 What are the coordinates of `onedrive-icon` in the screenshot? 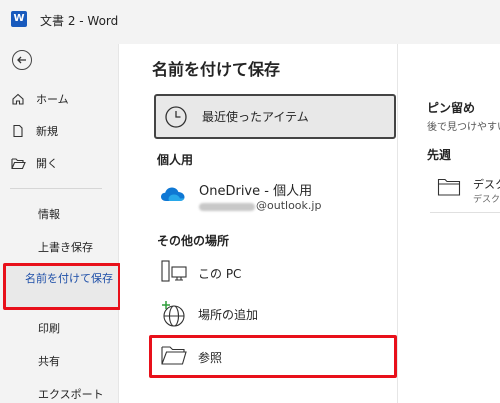 It's located at (173, 196).